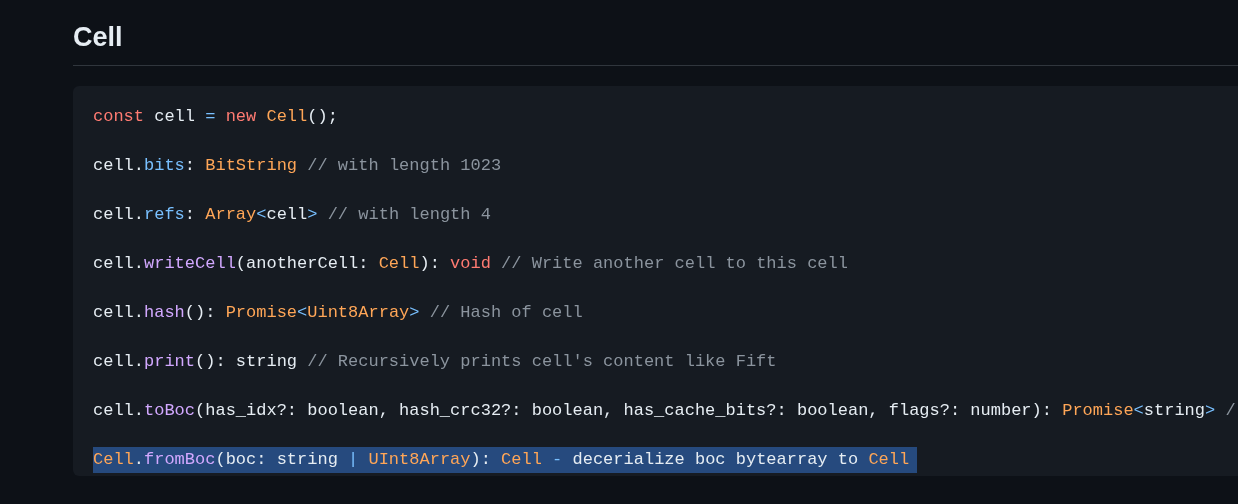 The height and width of the screenshot is (504, 1238). Describe the element at coordinates (298, 166) in the screenshot. I see `code-line: cell.bits: BitString // with length 1023` at that location.